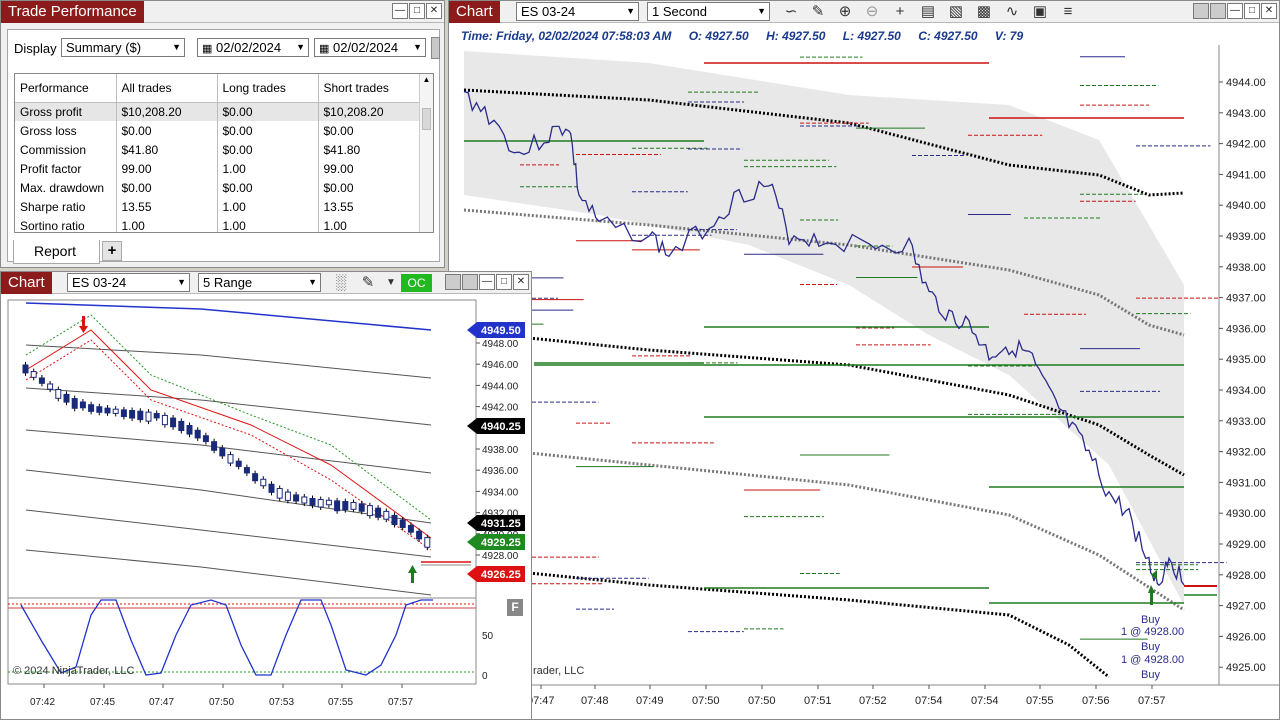 The height and width of the screenshot is (720, 1280). Describe the element at coordinates (500, 344) in the screenshot. I see `price-tick-label: 4948.00` at that location.